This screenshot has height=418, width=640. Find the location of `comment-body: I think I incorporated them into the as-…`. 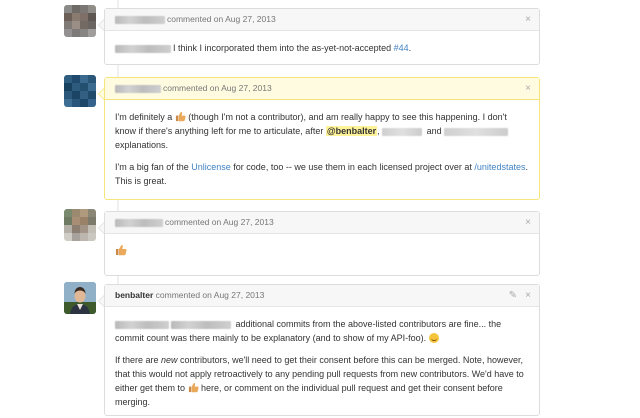

comment-body: I think I incorporated them into the as-… is located at coordinates (322, 47).